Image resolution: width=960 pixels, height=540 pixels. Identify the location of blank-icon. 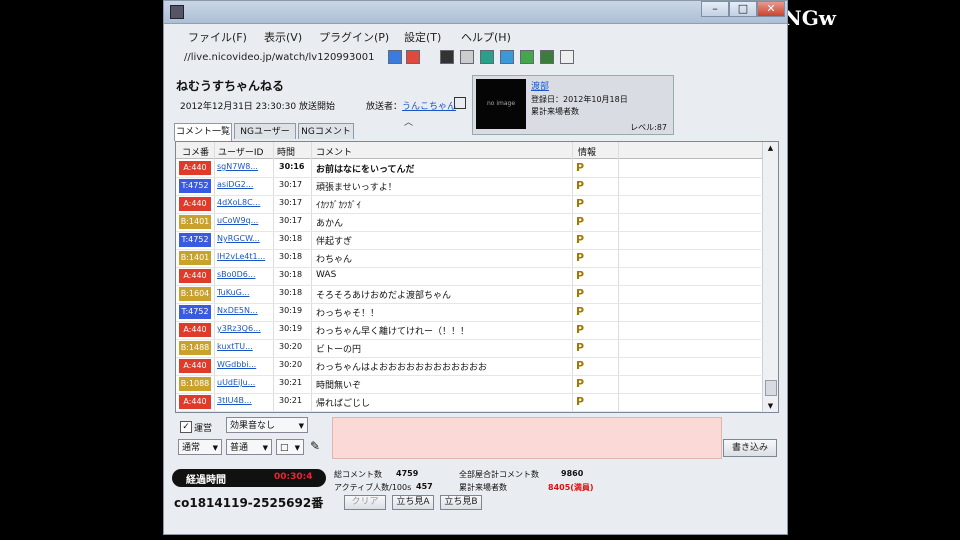
(467, 57).